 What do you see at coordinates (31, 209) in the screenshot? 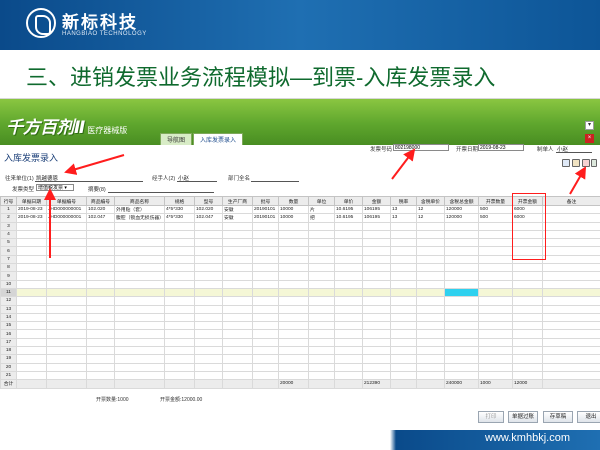
I see `table-cell: 2019-08-23` at bounding box center [31, 209].